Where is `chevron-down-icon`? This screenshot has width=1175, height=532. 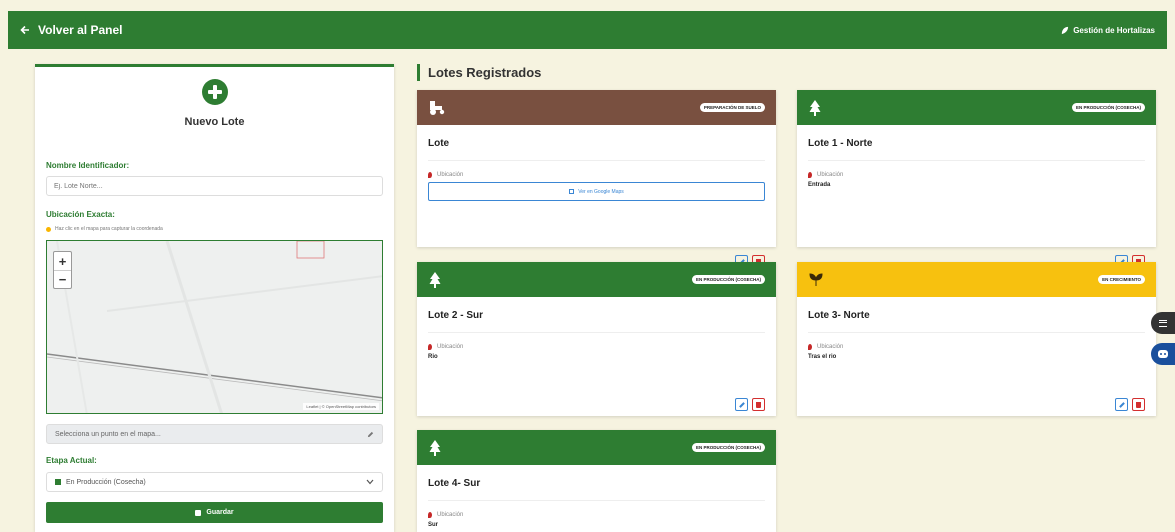
chevron-down-icon is located at coordinates (370, 482).